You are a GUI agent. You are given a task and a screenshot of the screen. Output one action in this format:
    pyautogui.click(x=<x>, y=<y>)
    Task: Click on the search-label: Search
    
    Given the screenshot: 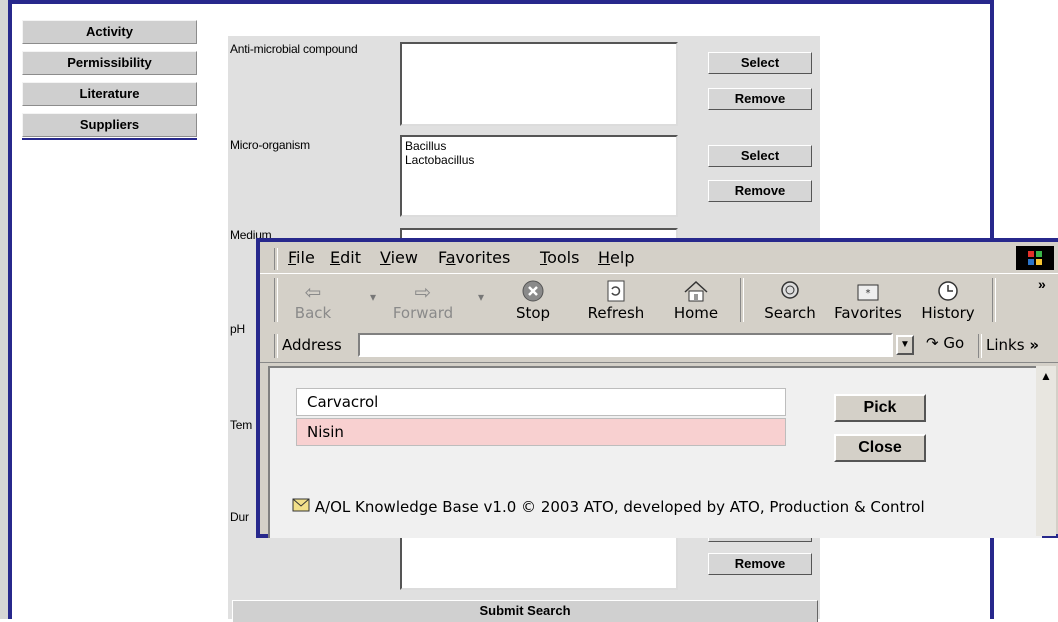 What is the action you would take?
    pyautogui.click(x=790, y=313)
    